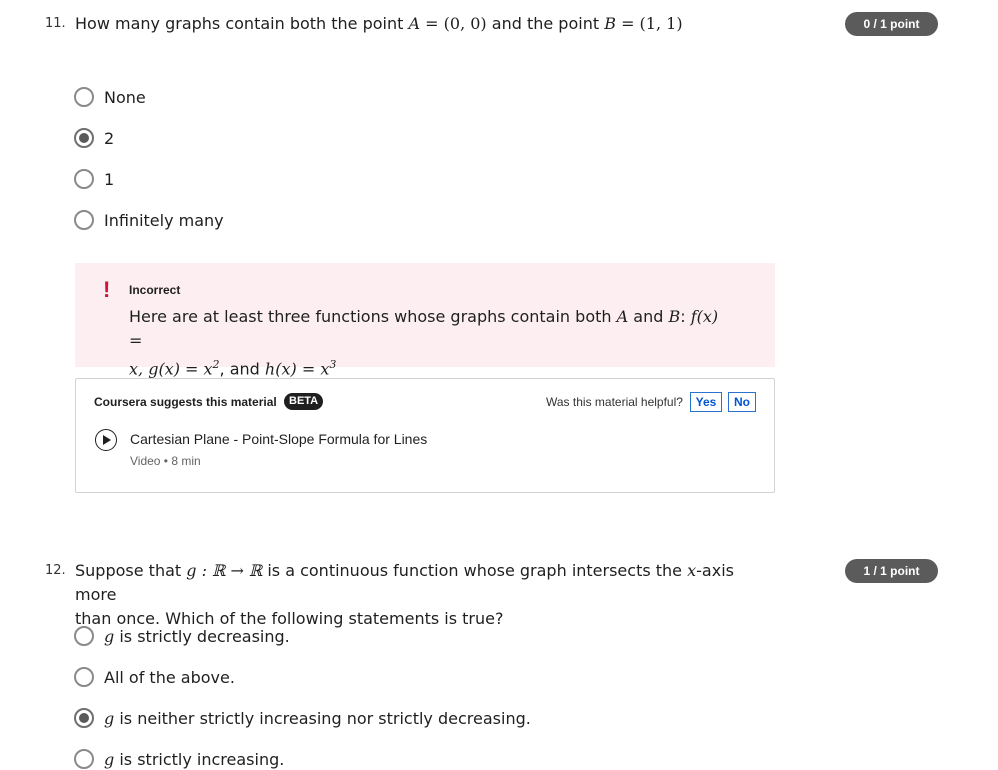 Image resolution: width=998 pixels, height=770 pixels. What do you see at coordinates (674, 316) in the screenshot?
I see `feedback-math: B` at bounding box center [674, 316].